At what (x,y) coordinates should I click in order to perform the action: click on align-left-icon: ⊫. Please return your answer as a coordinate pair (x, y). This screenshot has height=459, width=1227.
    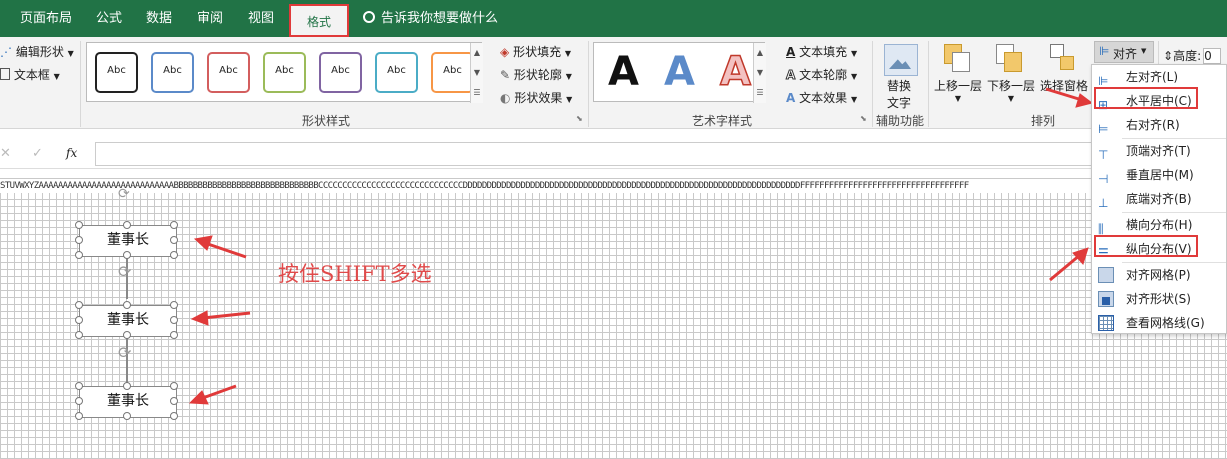
    Looking at the image, I should click on (1103, 81).